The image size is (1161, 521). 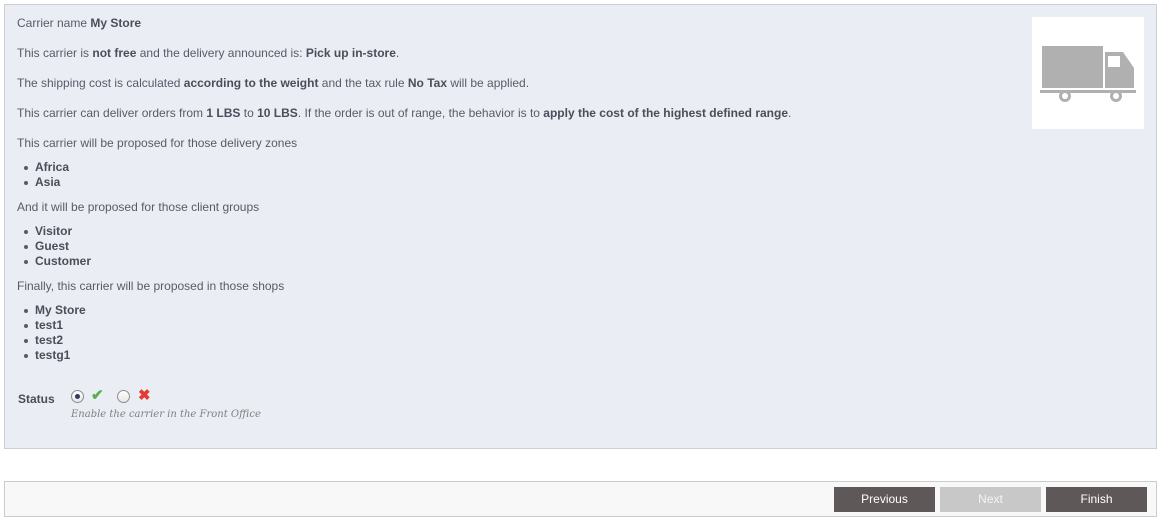 What do you see at coordinates (990, 499) in the screenshot?
I see `next-button: Next` at bounding box center [990, 499].